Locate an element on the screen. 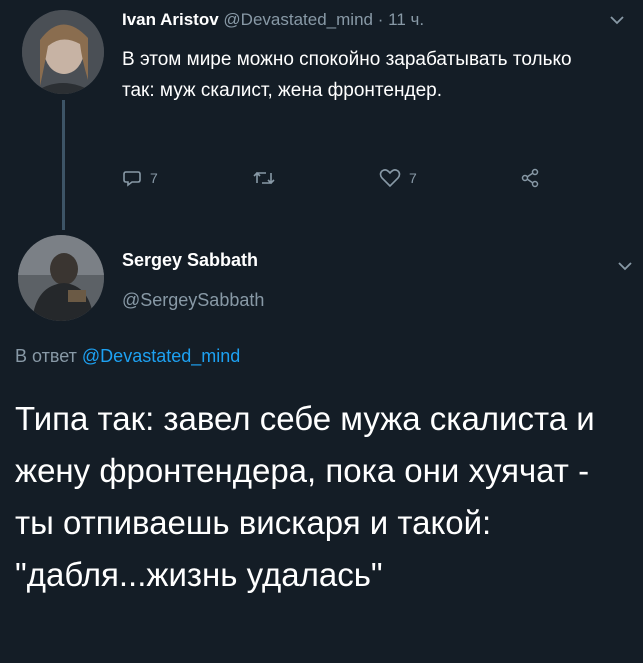  like-button: 7 is located at coordinates (398, 178).